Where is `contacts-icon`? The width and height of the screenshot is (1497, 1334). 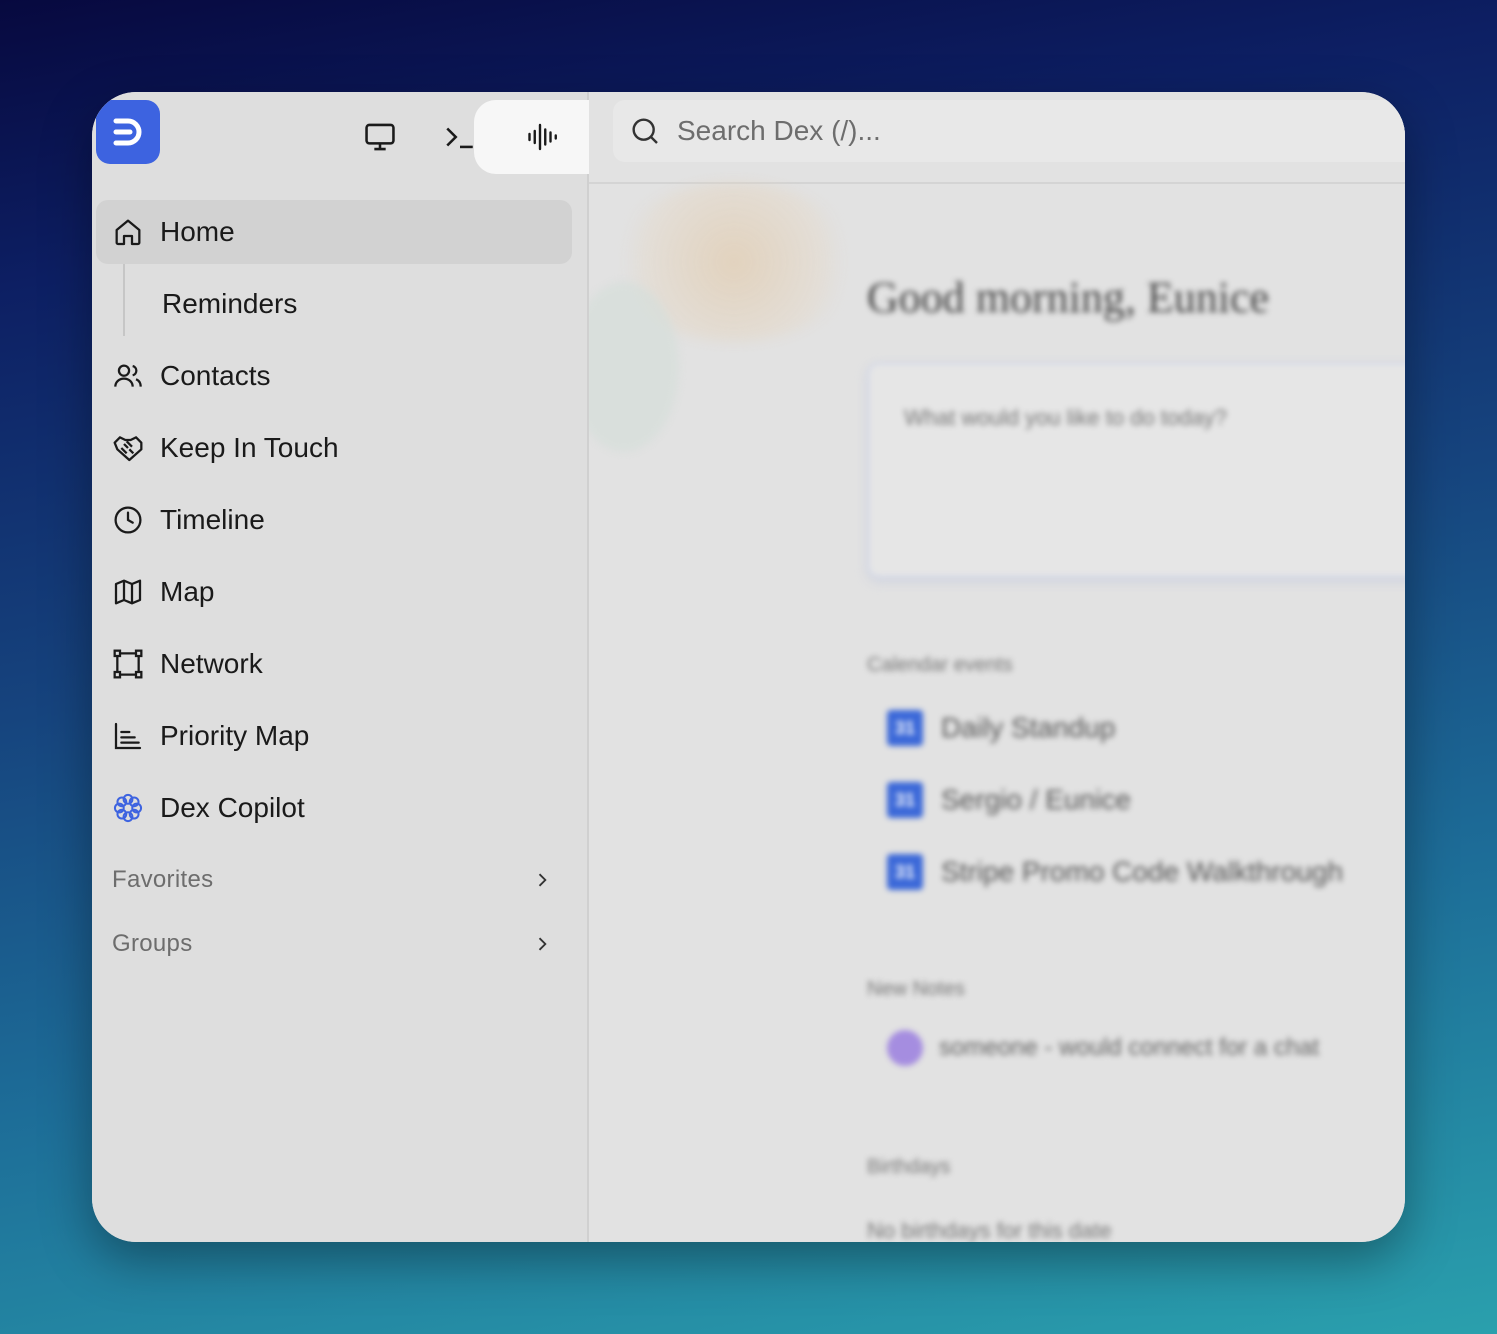 contacts-icon is located at coordinates (128, 376).